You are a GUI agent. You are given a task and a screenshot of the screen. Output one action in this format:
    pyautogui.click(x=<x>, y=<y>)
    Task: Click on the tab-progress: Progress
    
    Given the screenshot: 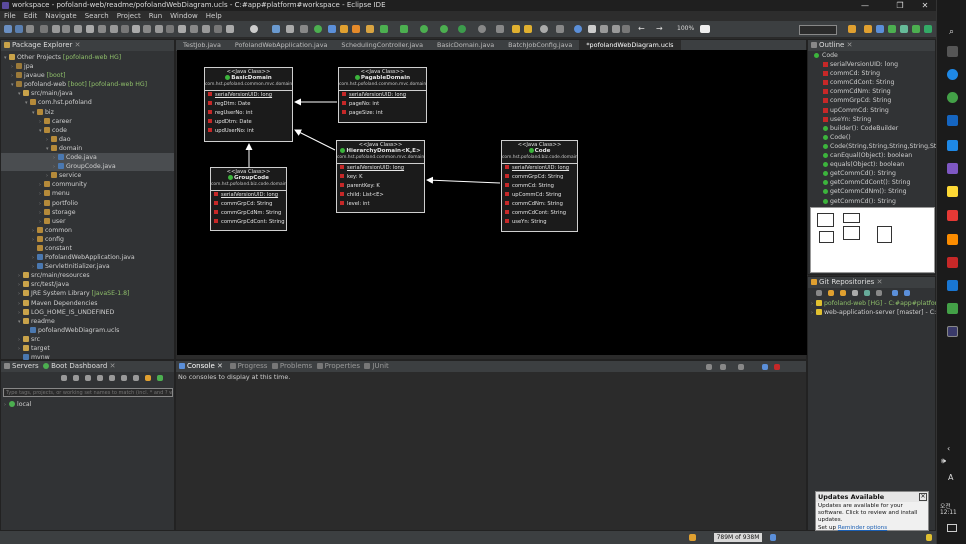 What is the action you would take?
    pyautogui.click(x=253, y=366)
    